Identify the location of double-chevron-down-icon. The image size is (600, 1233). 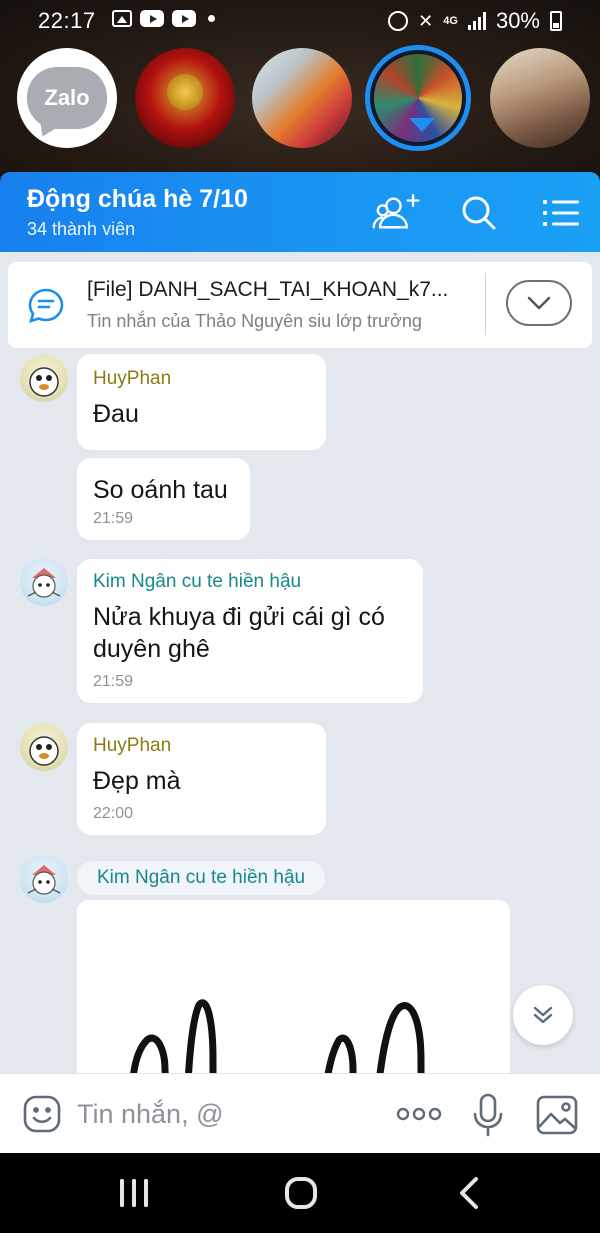
(543, 1015).